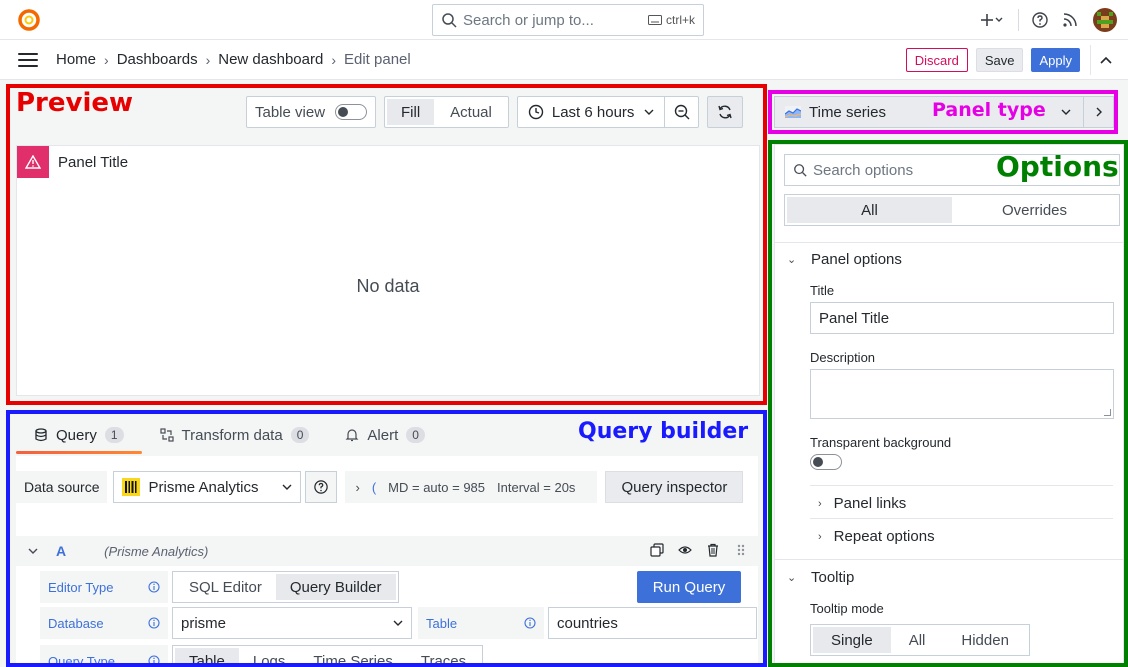  Describe the element at coordinates (357, 487) in the screenshot. I see `chevron-right-icon: ›` at that location.